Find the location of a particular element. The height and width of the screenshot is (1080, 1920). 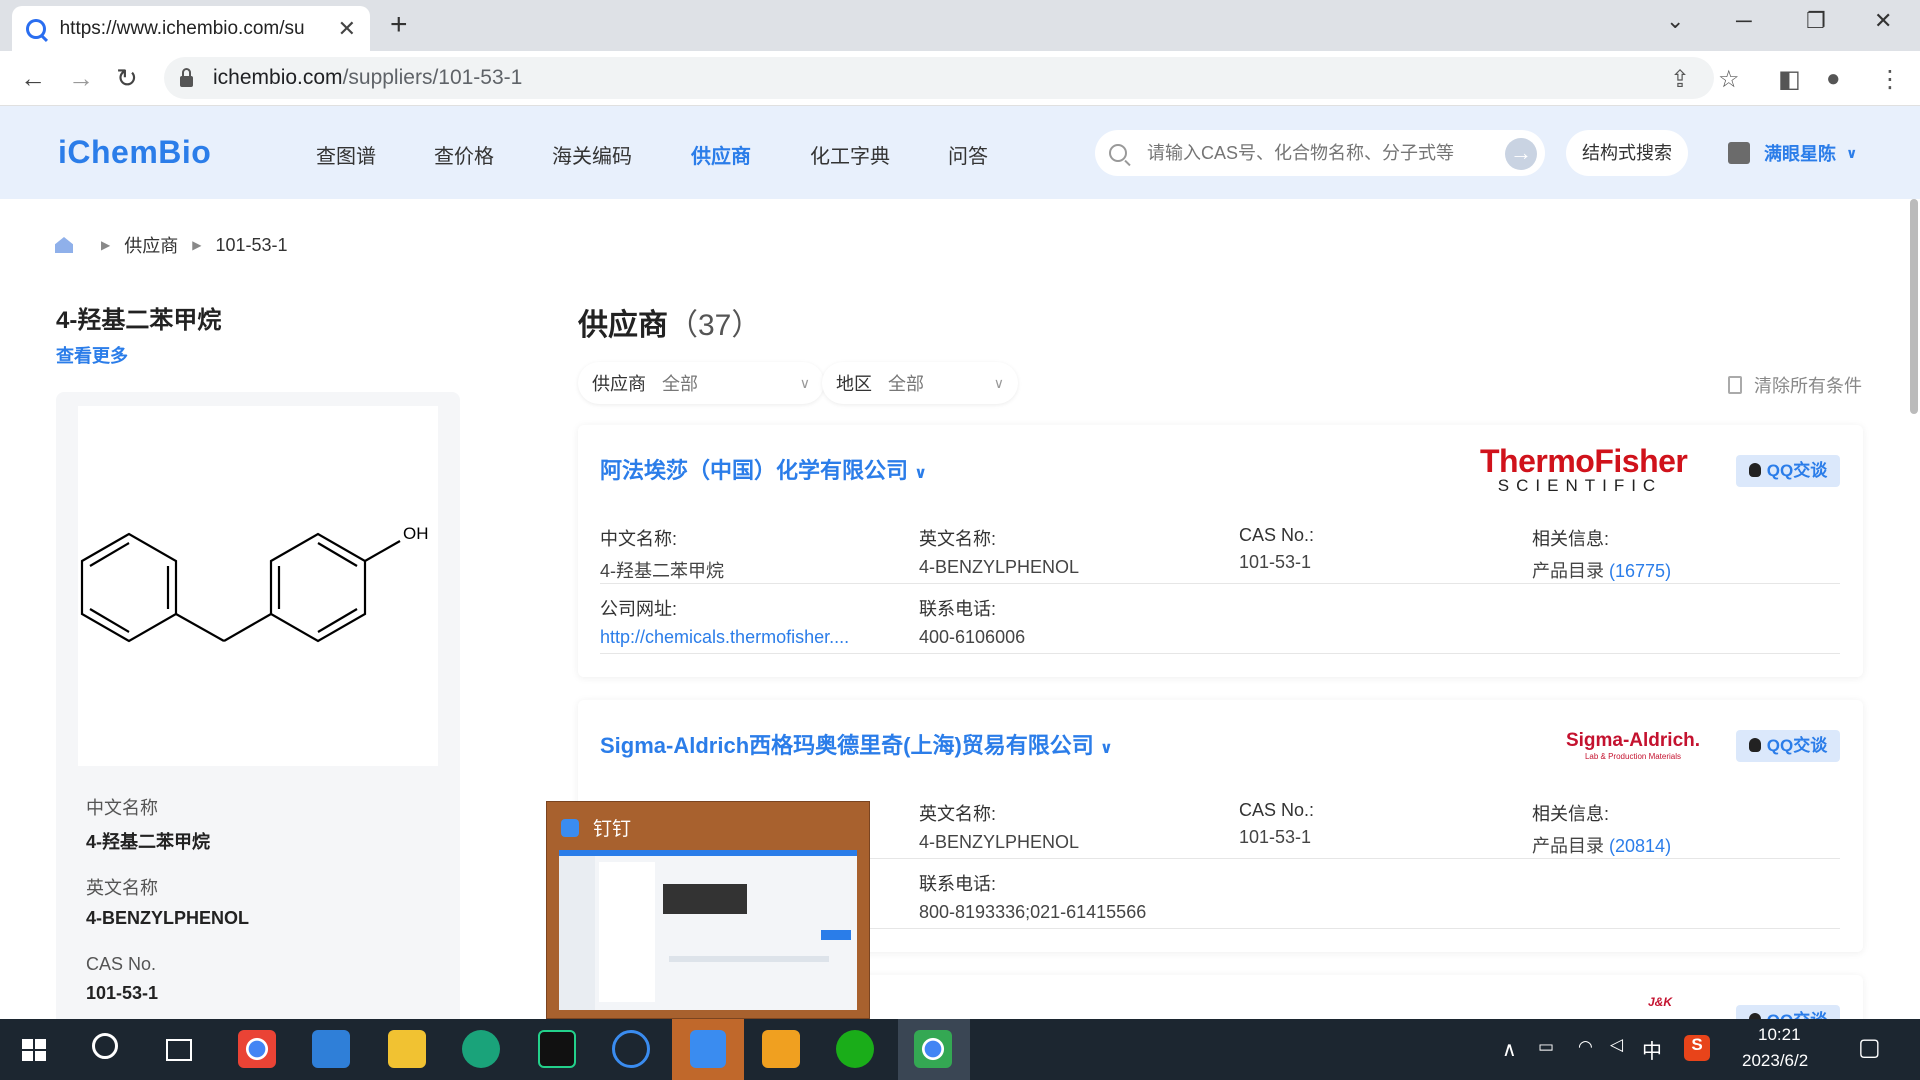

volume-icon: ◁ is located at coordinates (1616, 1045).